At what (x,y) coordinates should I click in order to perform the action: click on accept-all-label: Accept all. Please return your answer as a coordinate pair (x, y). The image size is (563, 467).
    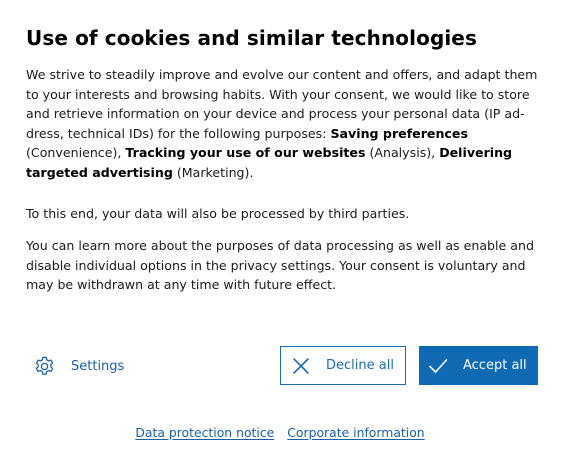
    Looking at the image, I should click on (495, 365).